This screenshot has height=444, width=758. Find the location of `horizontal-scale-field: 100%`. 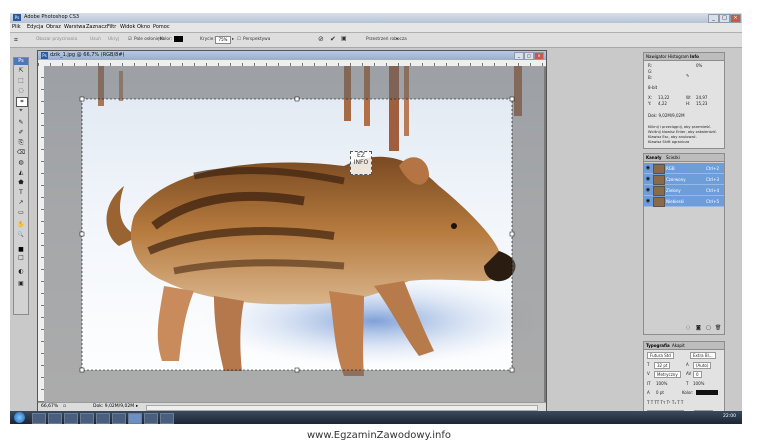

horizontal-scale-field: 100% is located at coordinates (698, 383).